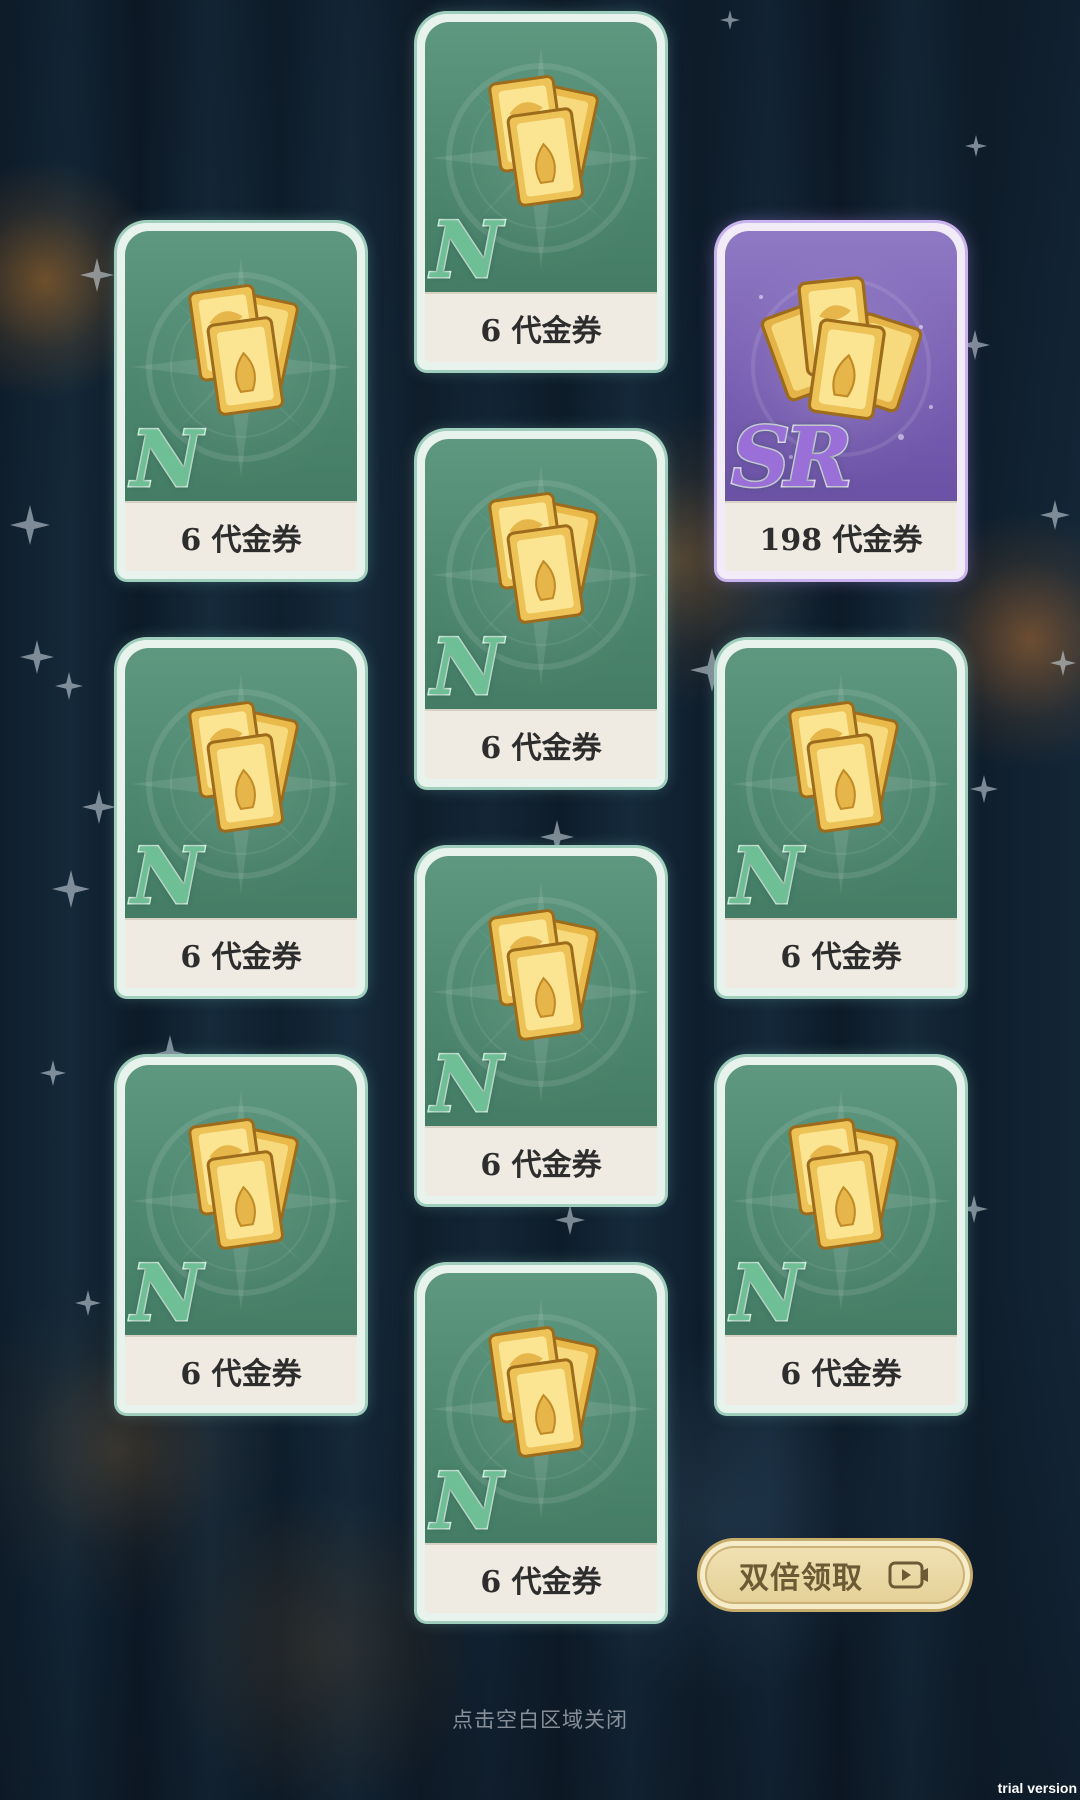 The height and width of the screenshot is (1800, 1080). I want to click on reward-label: 198 代金券, so click(841, 536).